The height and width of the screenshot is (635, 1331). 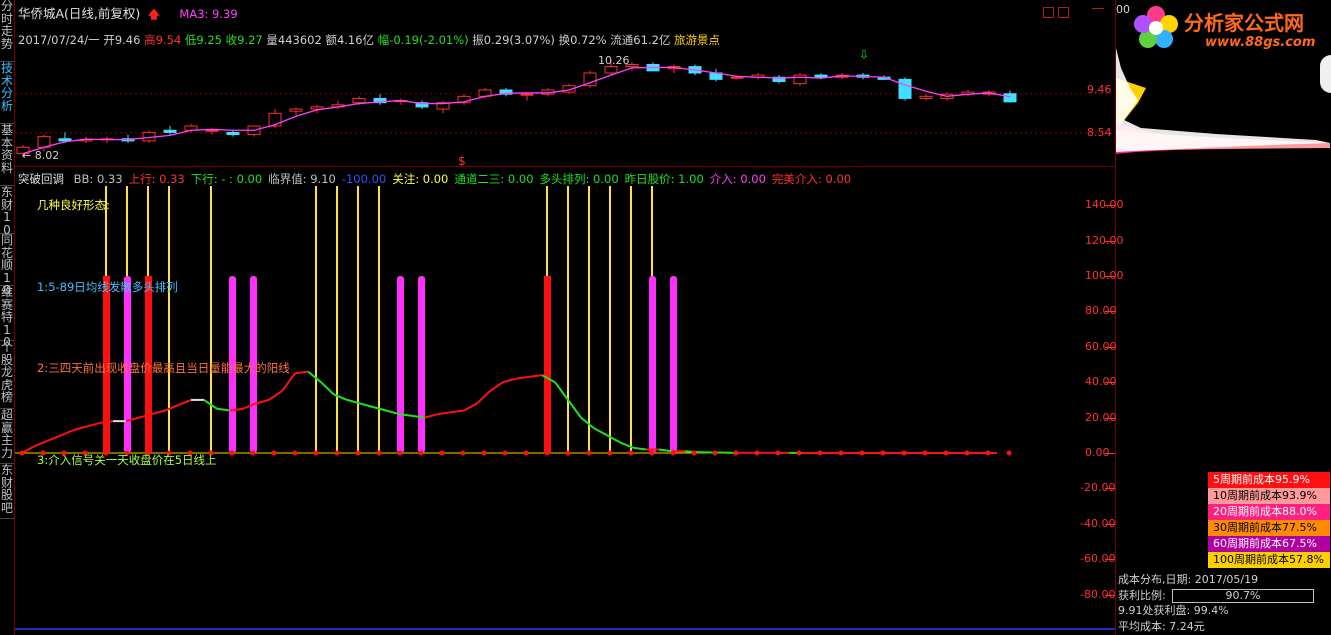 I want to click on profit-ratio-value: 90.7%, so click(x=1243, y=595).